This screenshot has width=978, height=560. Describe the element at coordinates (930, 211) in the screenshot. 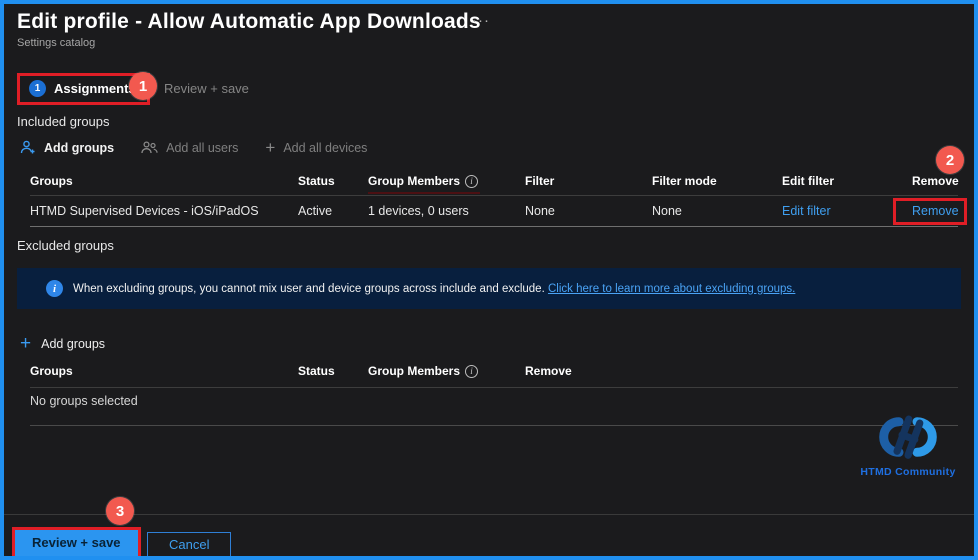

I see `annotation-box-remove` at that location.